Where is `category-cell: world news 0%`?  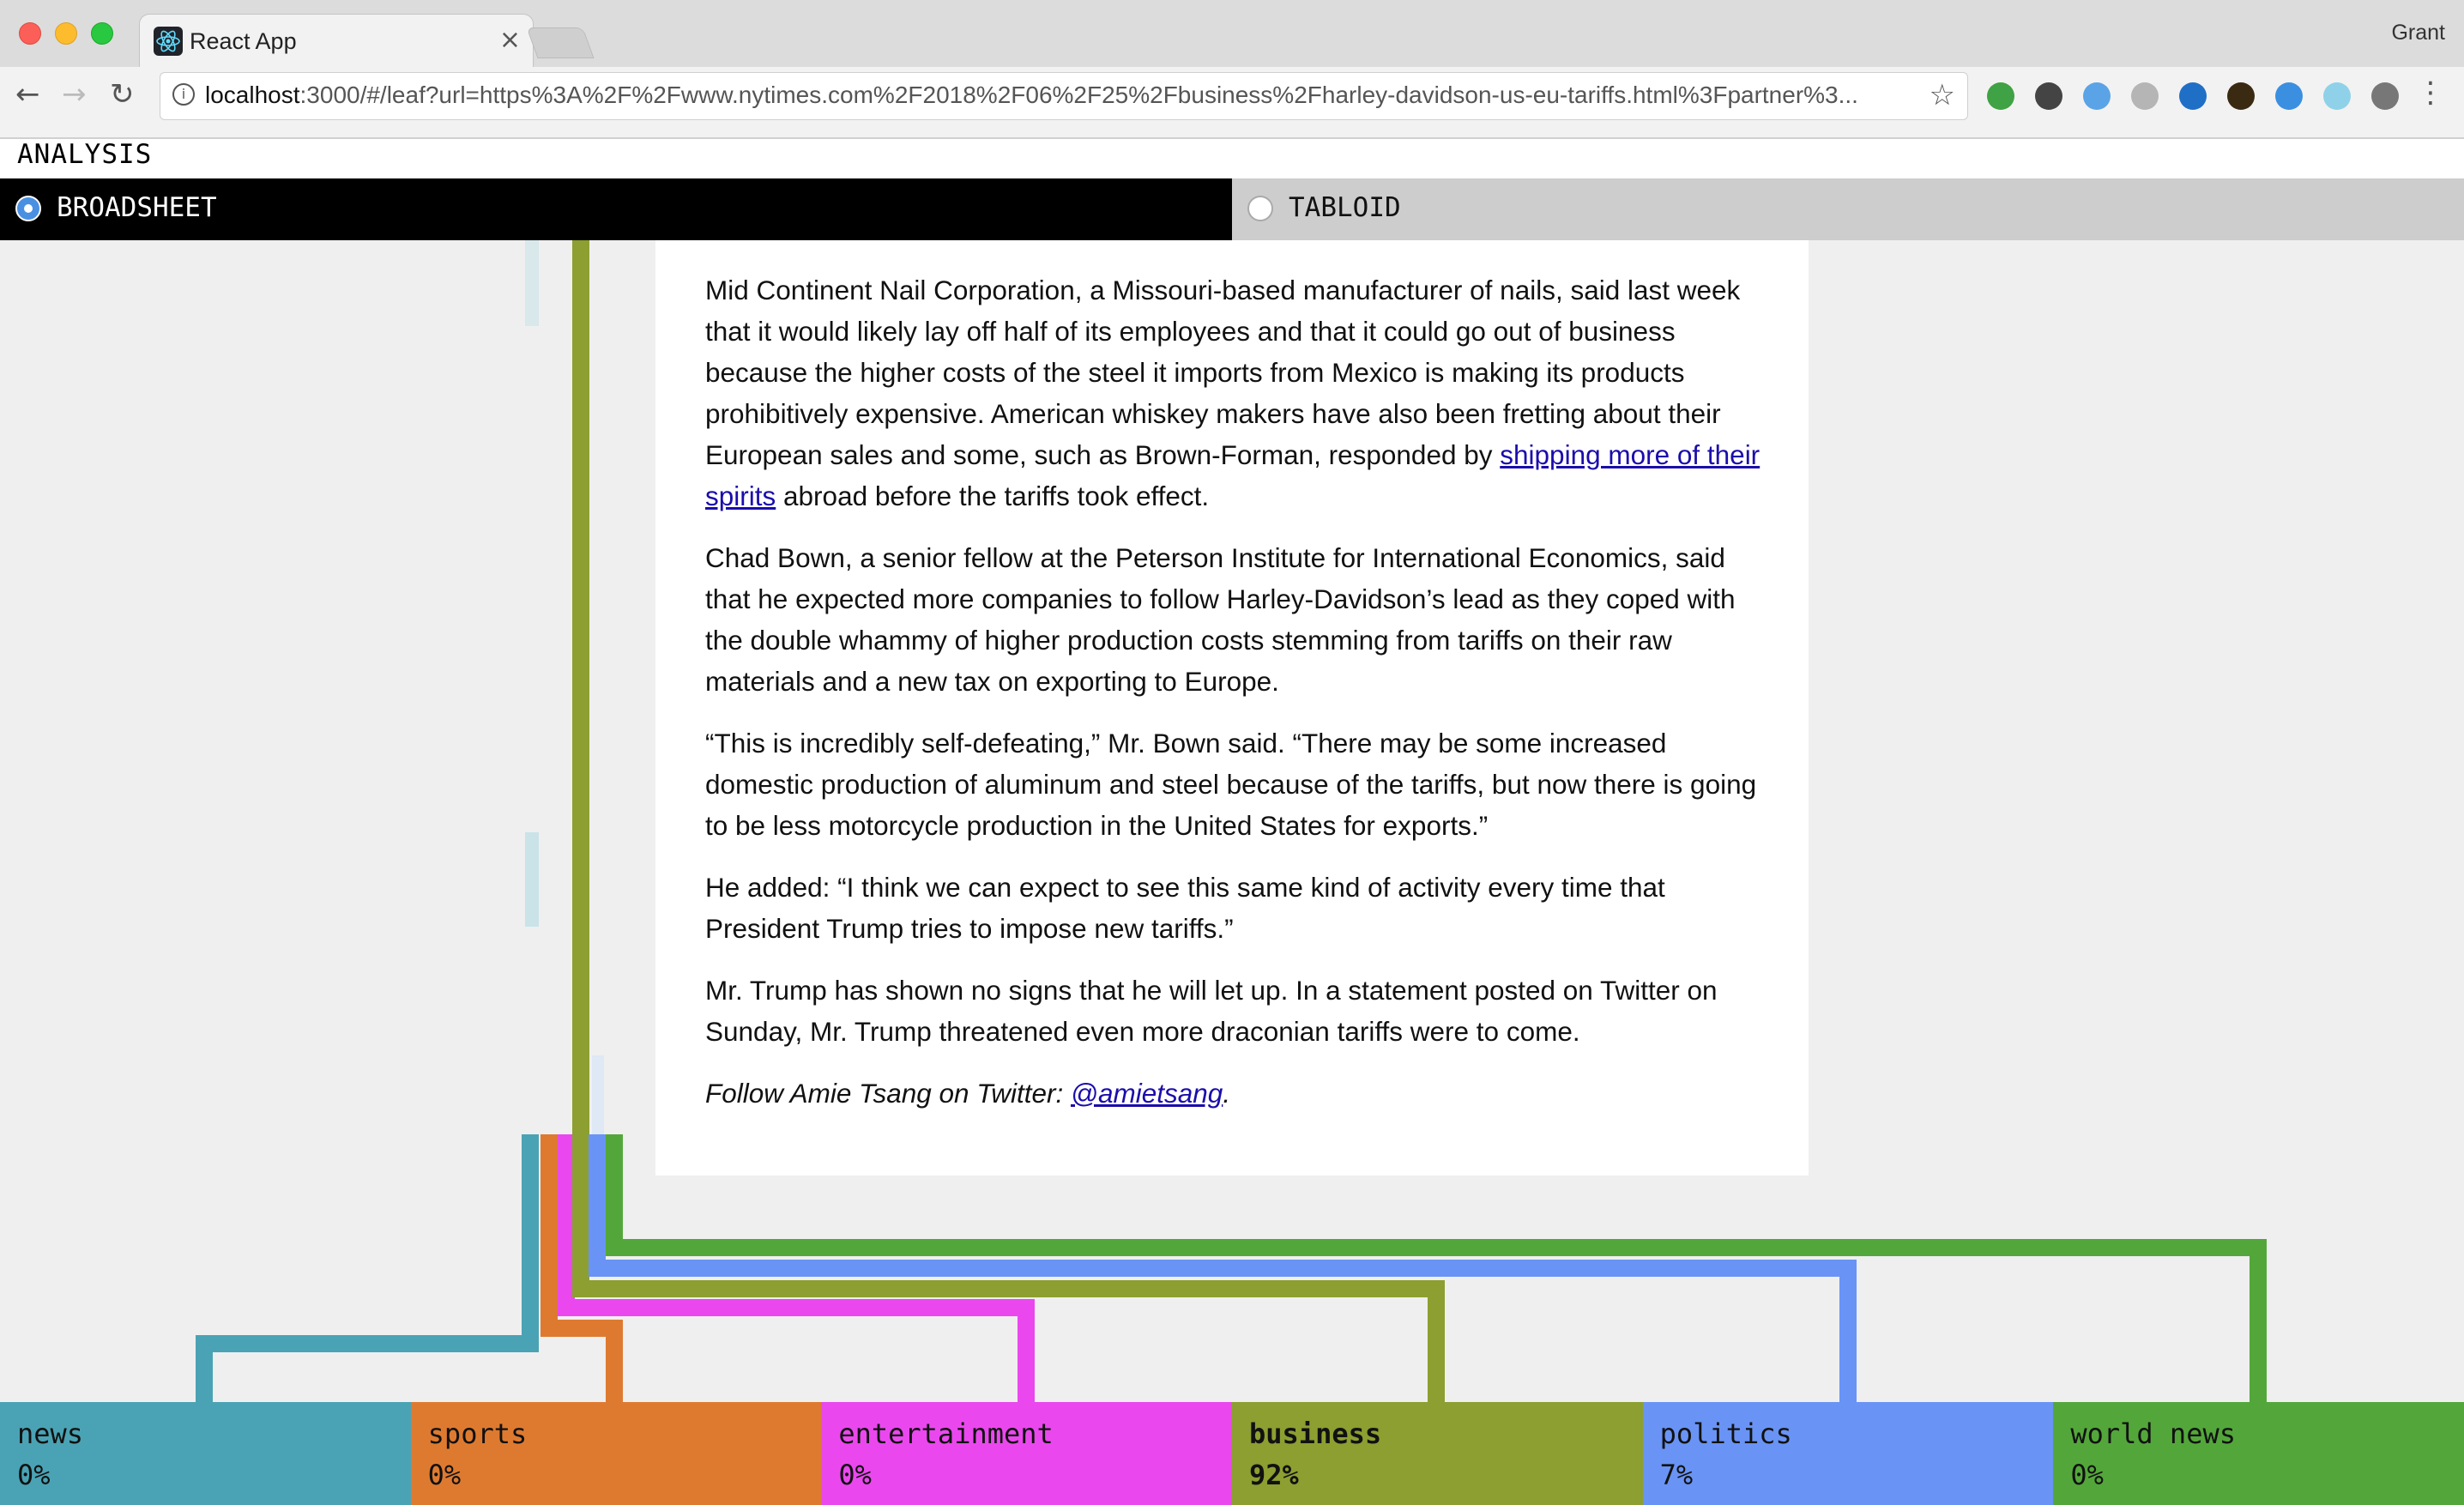 category-cell: world news 0% is located at coordinates (2258, 1453).